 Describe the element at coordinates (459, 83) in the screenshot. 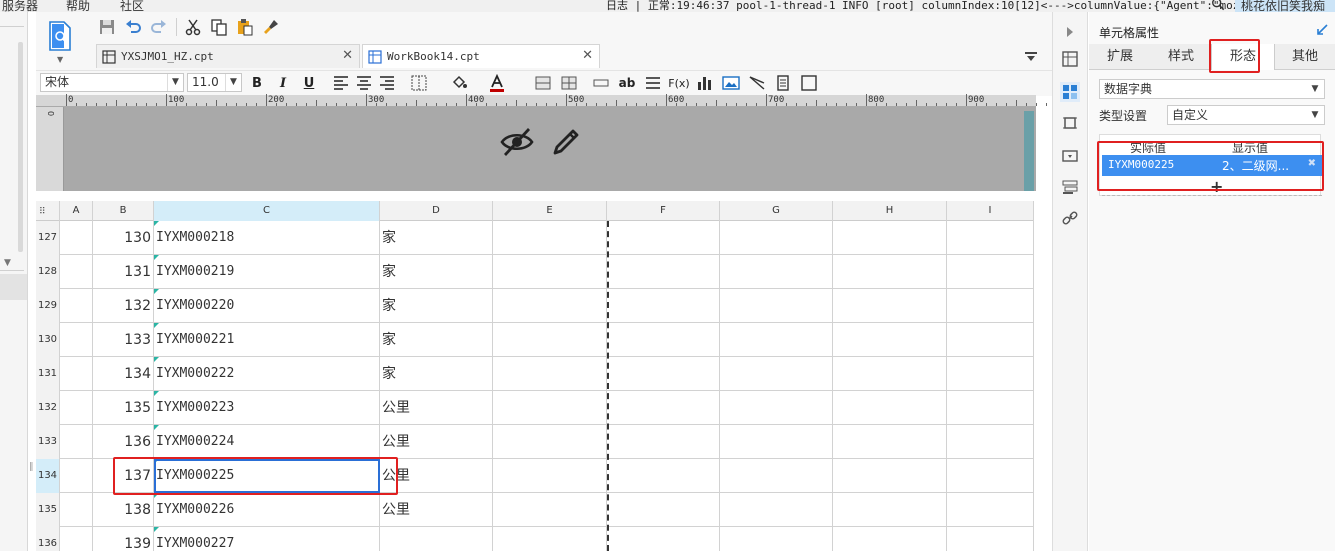

I see `fill-color-icon` at that location.